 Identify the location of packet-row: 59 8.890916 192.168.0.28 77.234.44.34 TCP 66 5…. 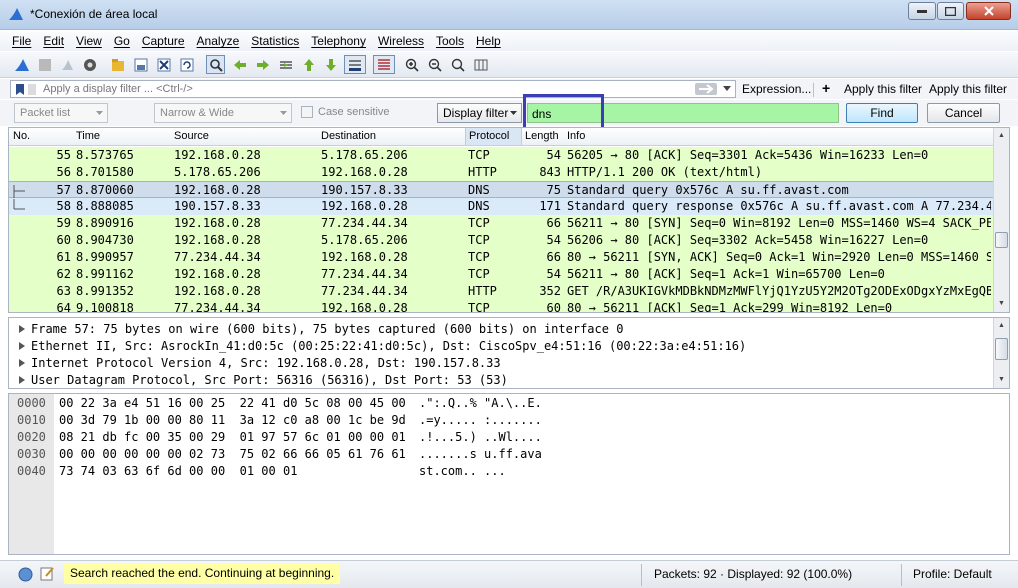
(501, 223).